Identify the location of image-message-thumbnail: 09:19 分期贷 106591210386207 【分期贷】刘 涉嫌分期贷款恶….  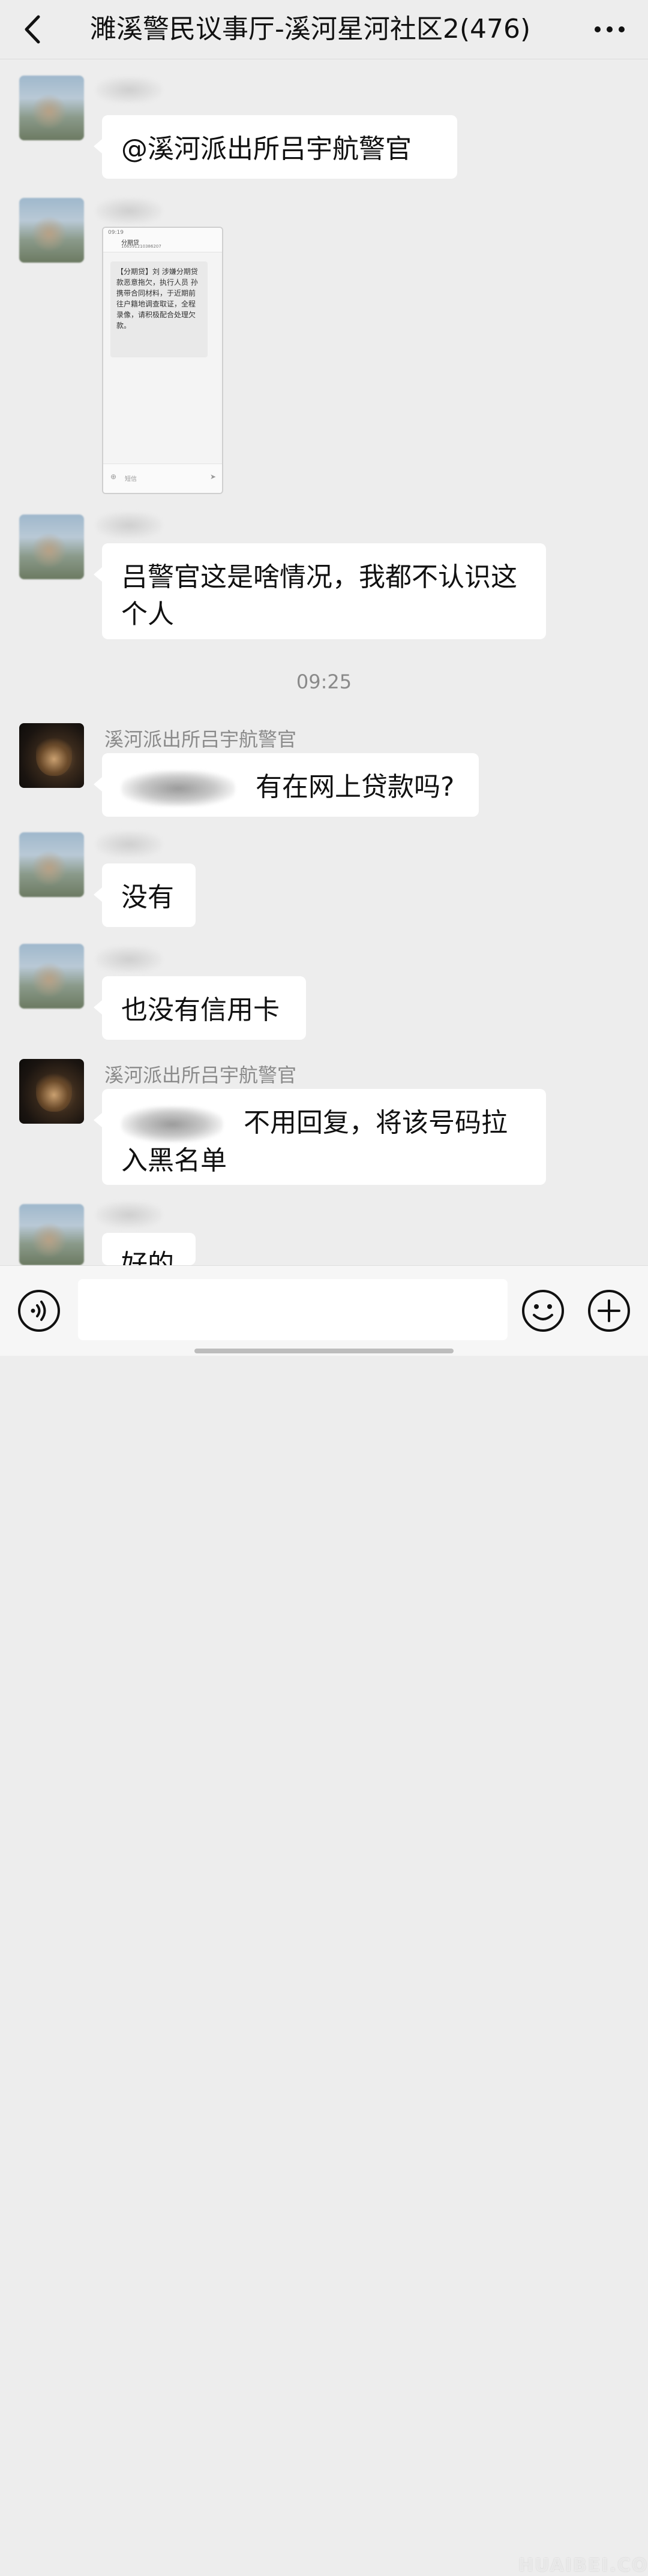
(163, 360).